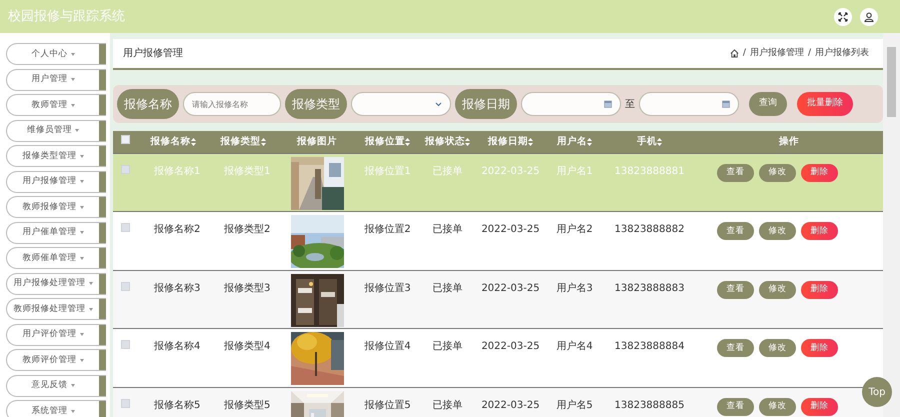 This screenshot has width=900, height=417. What do you see at coordinates (50, 105) in the screenshot?
I see `menu-label: 教师管理` at bounding box center [50, 105].